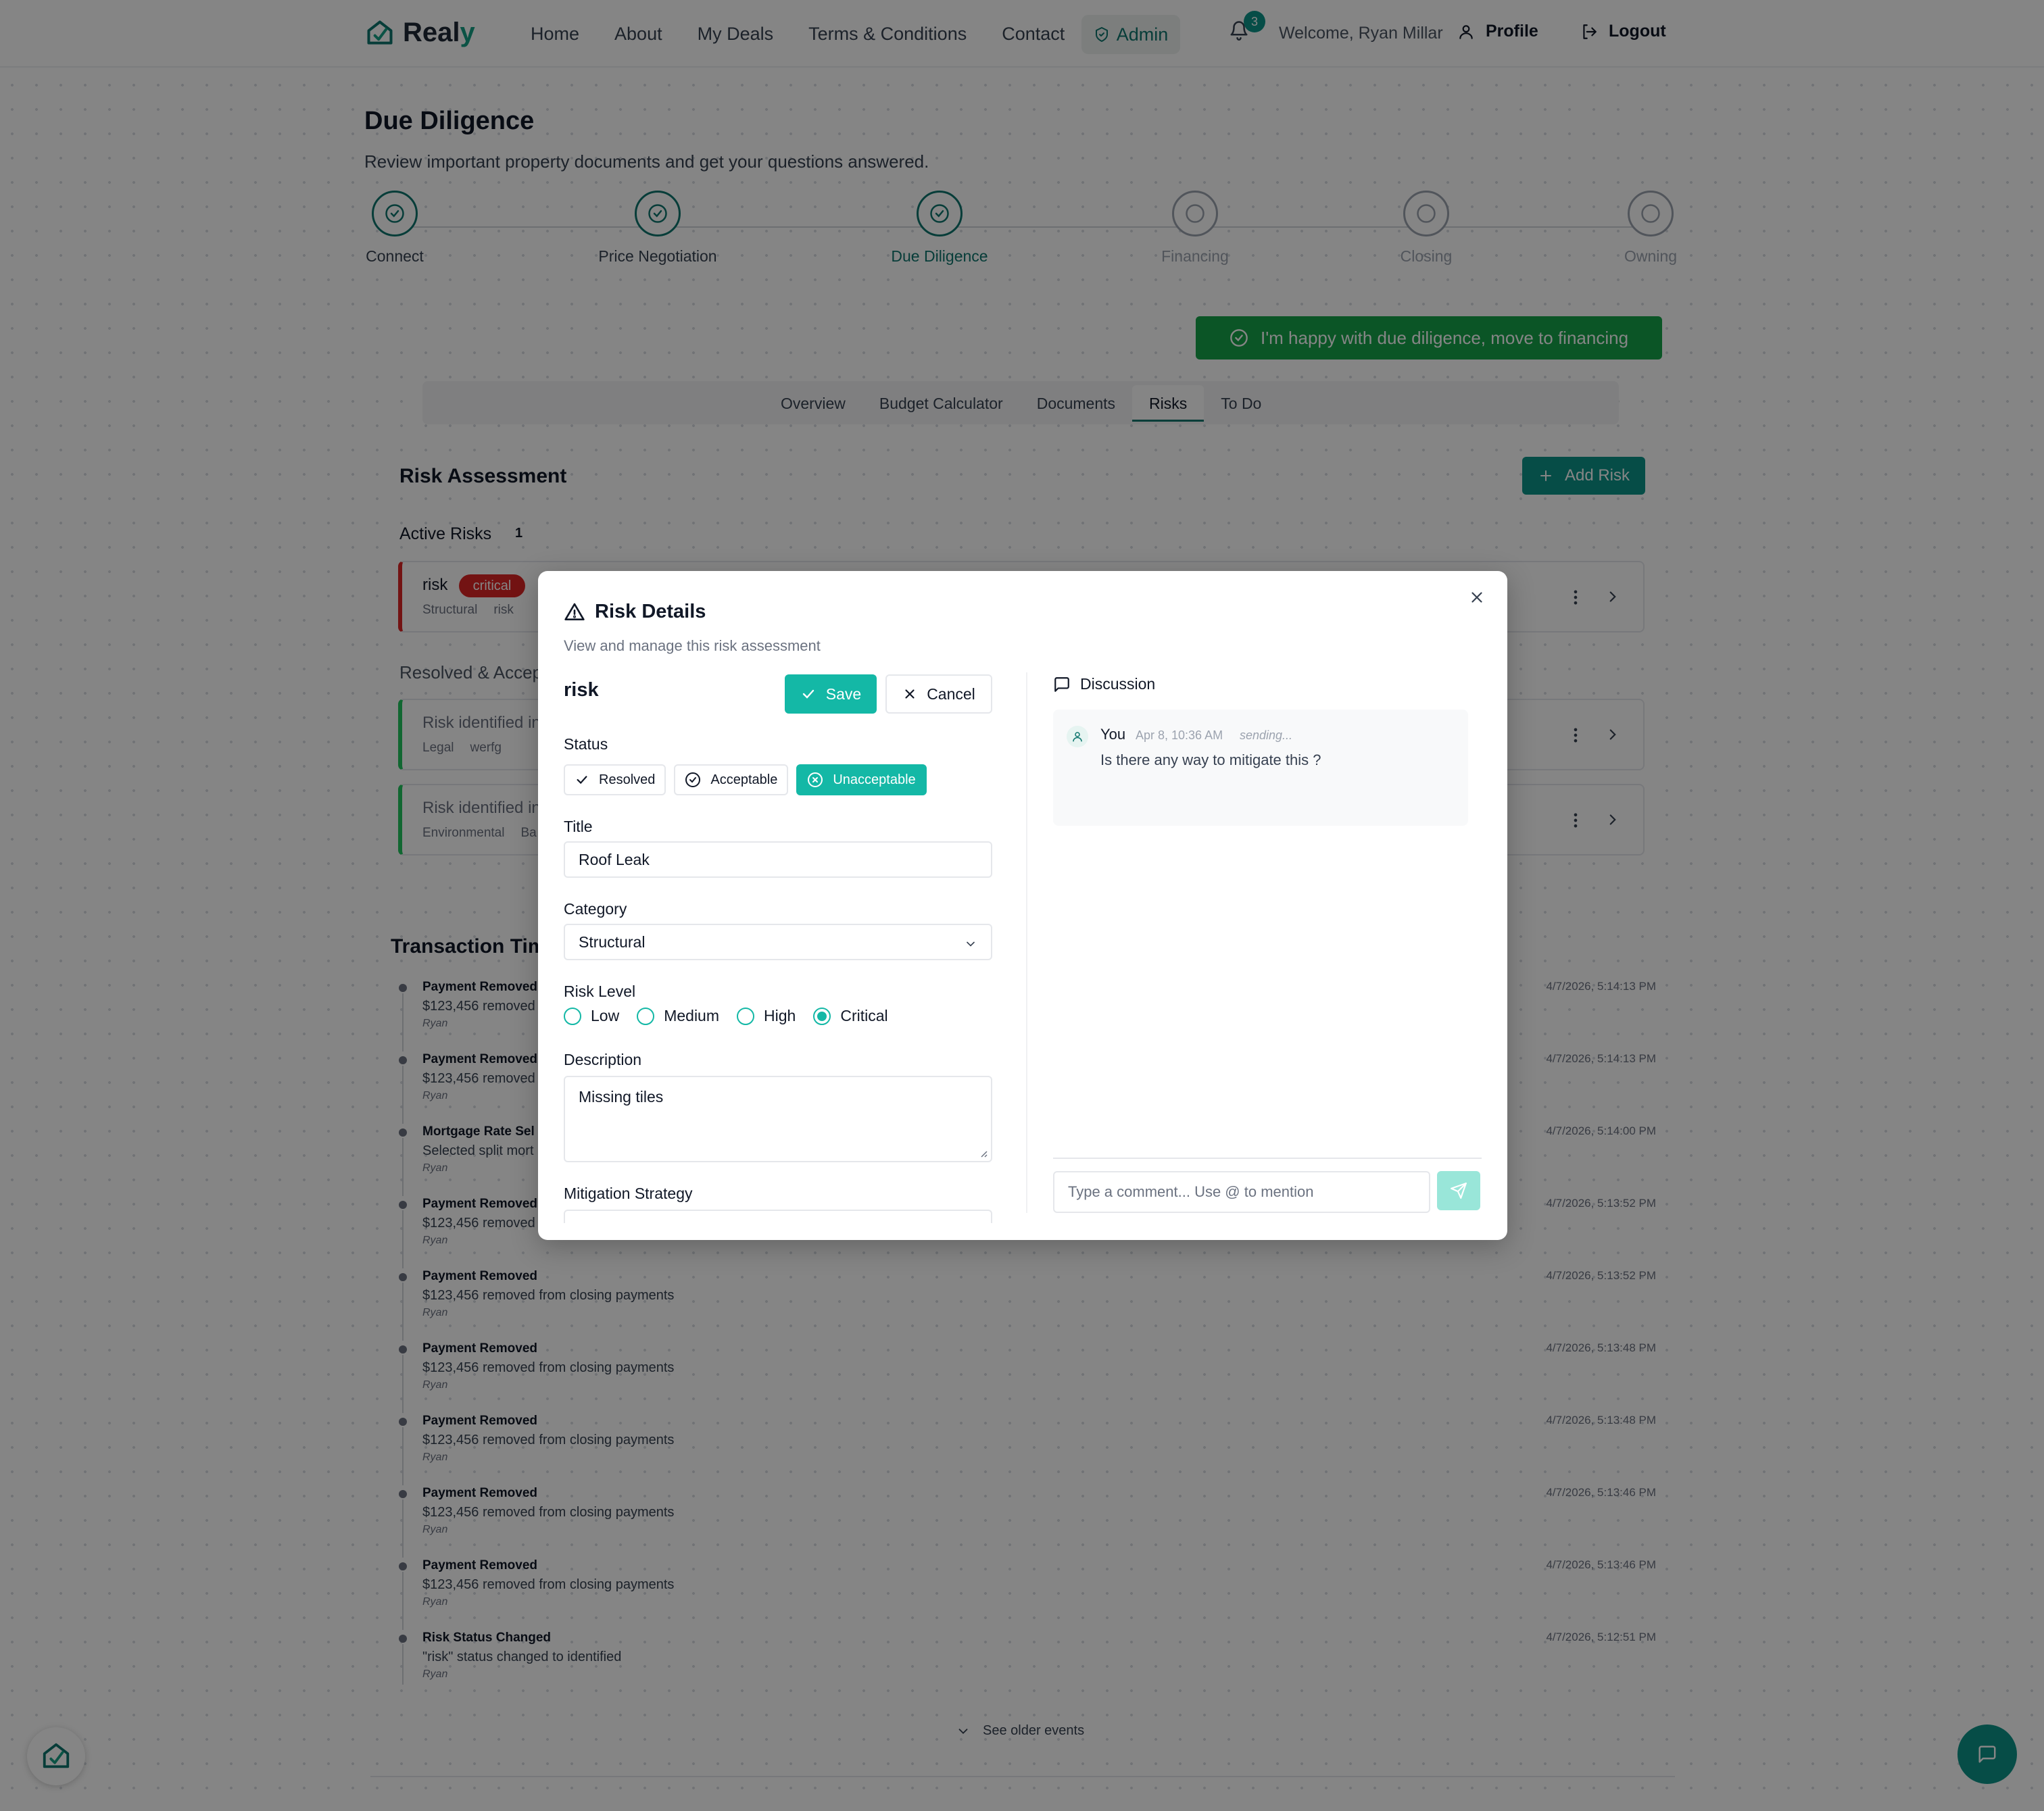 Image resolution: width=2044 pixels, height=1811 pixels. Describe the element at coordinates (600, 991) in the screenshot. I see `risk-level-label: Risk Level` at that location.